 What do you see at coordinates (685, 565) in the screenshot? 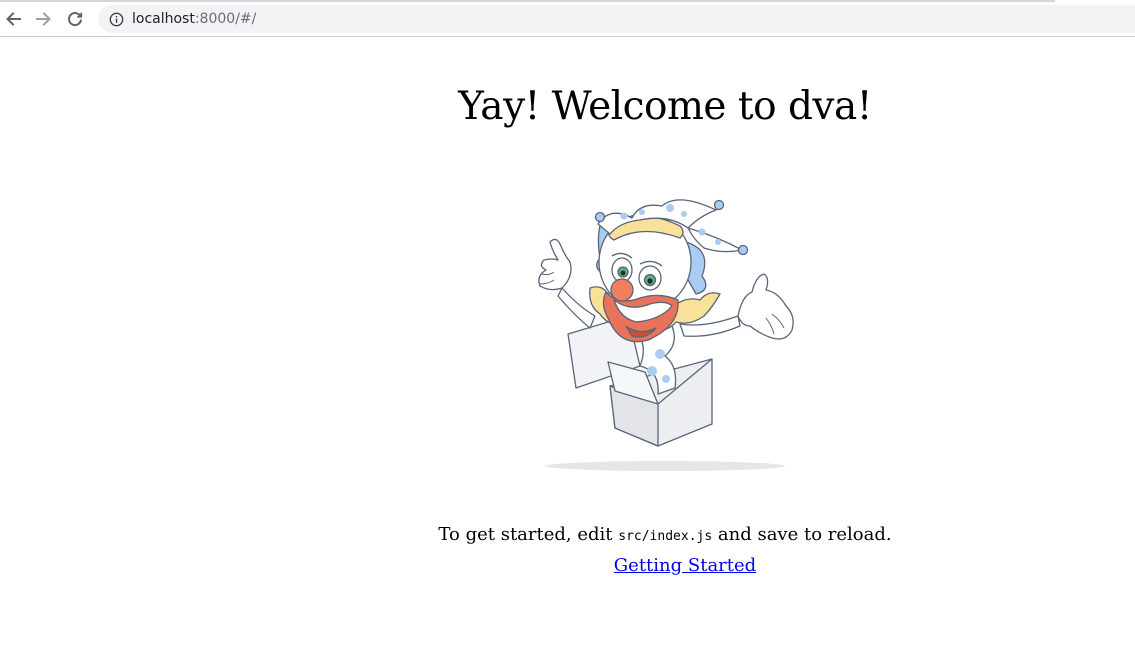
I see `getting-started-link: Getting Started` at bounding box center [685, 565].